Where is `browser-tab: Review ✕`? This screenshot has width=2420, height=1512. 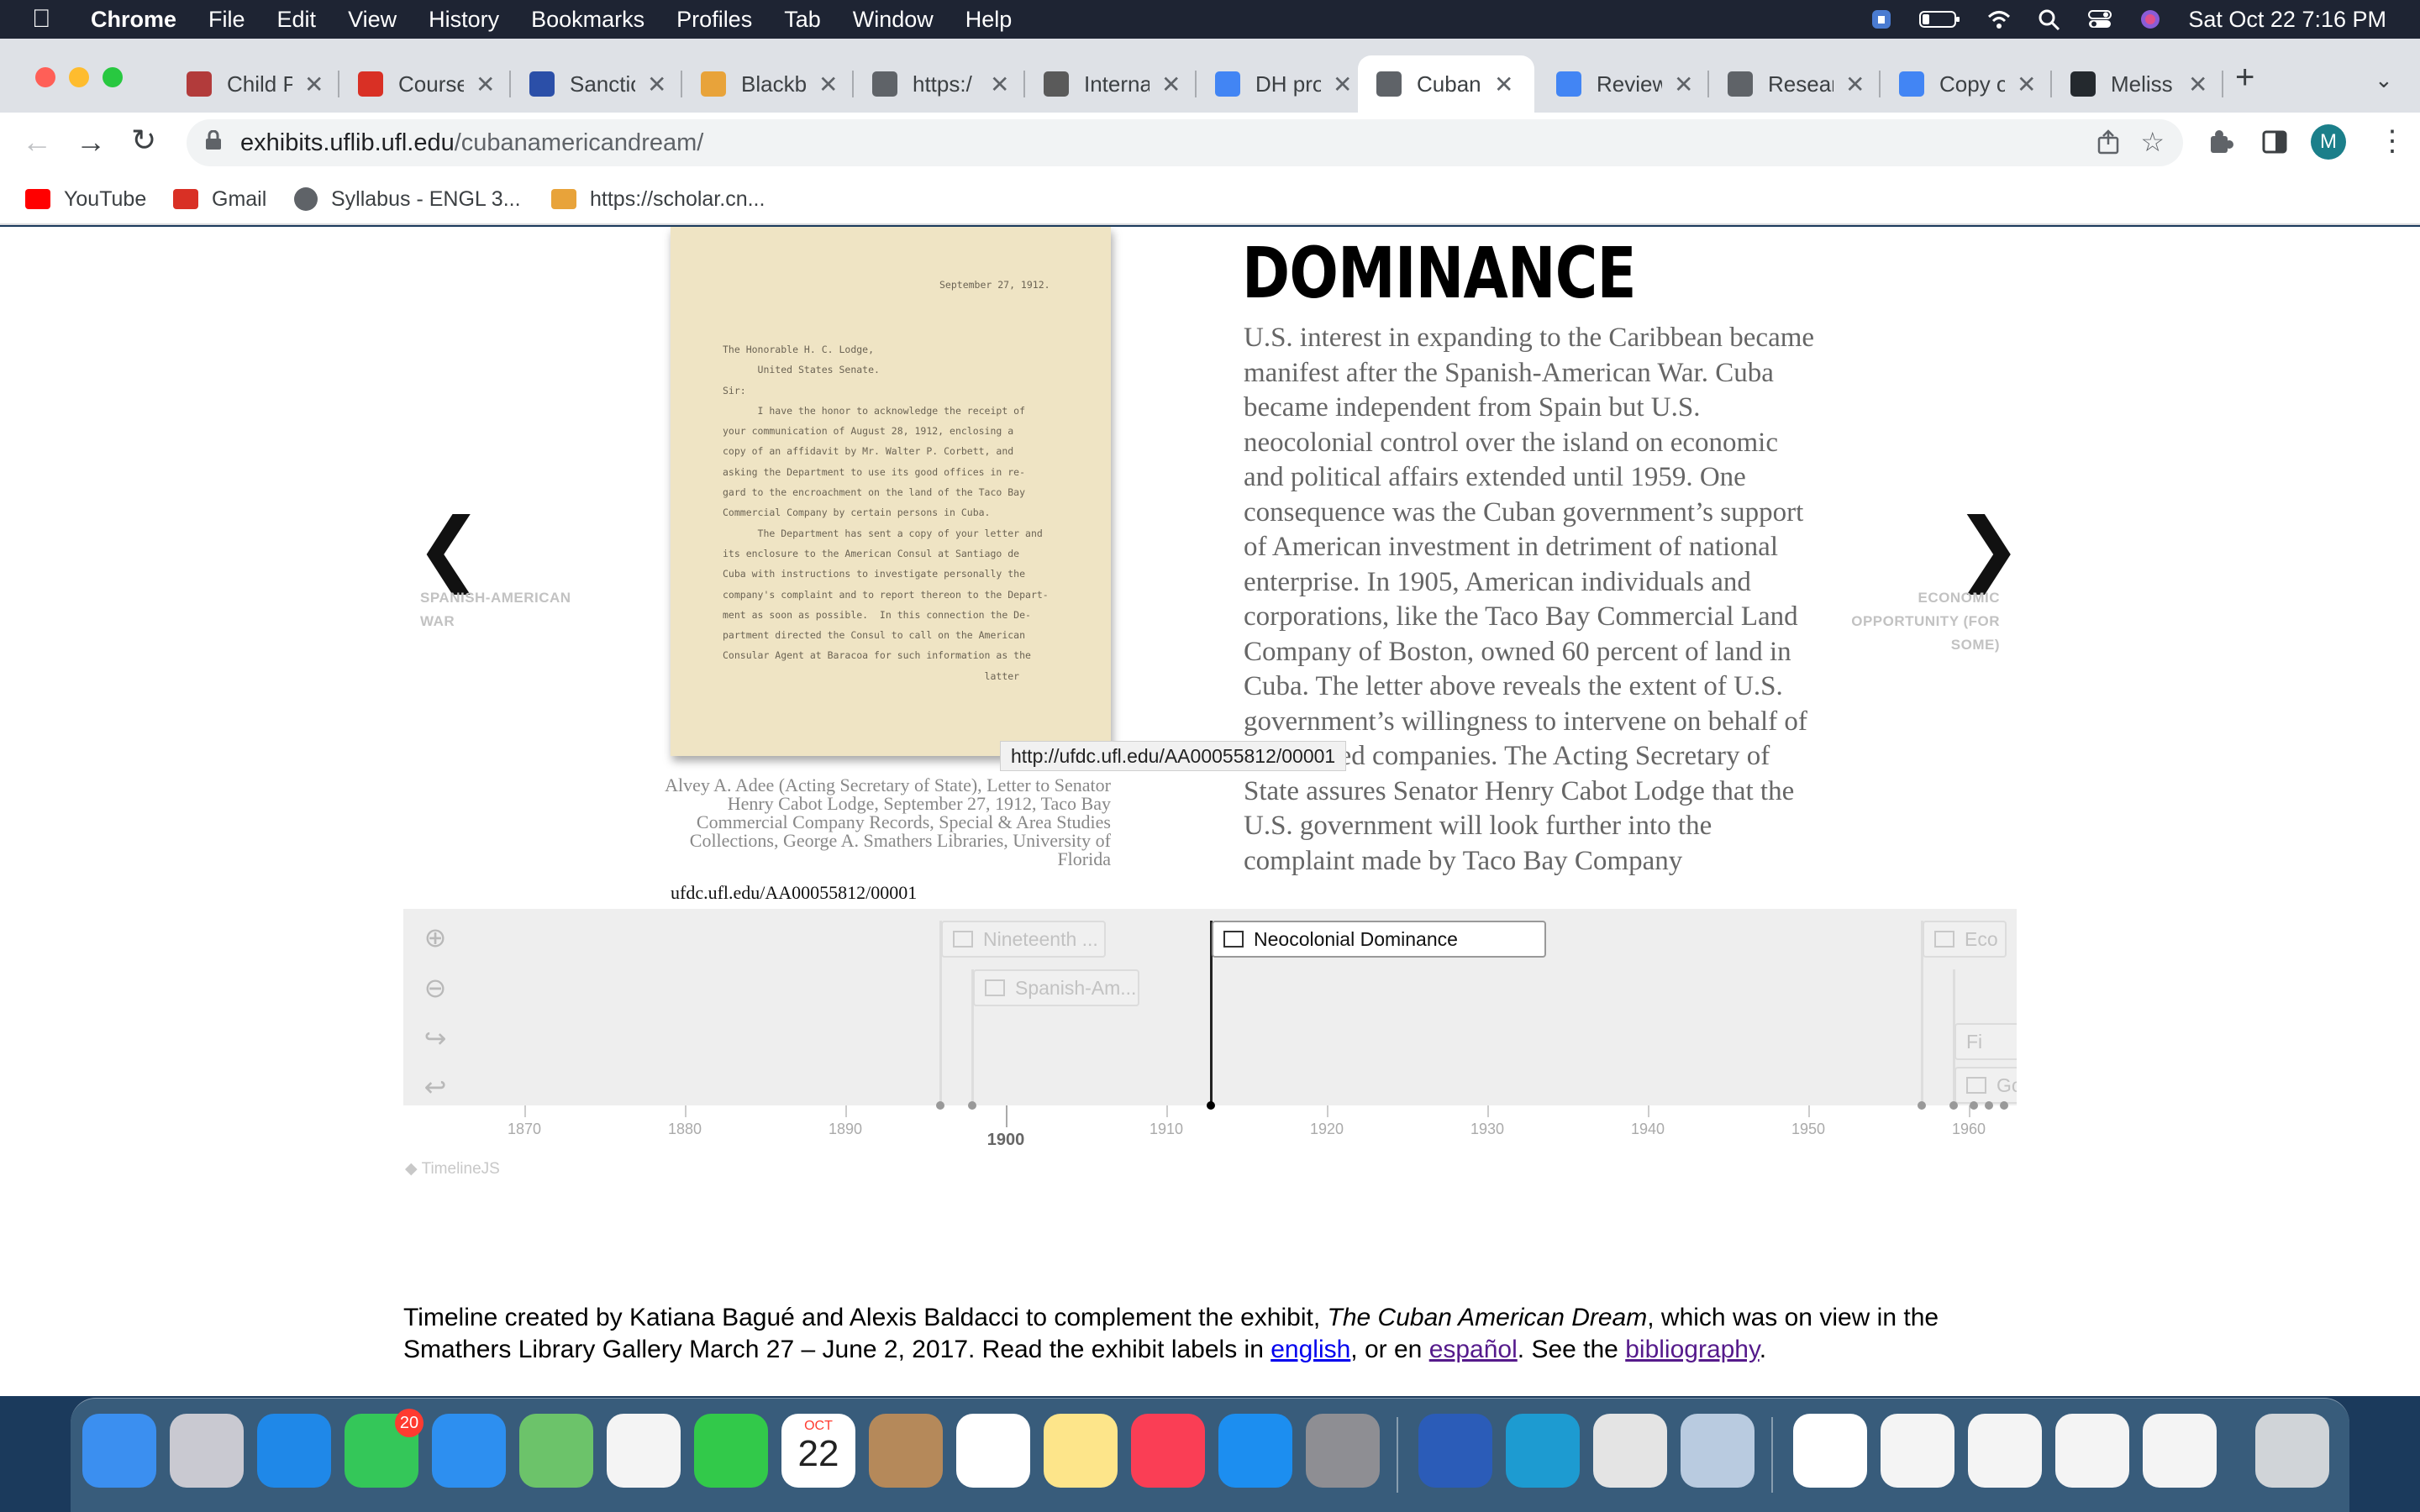
browser-tab: Review ✕ is located at coordinates (1623, 84).